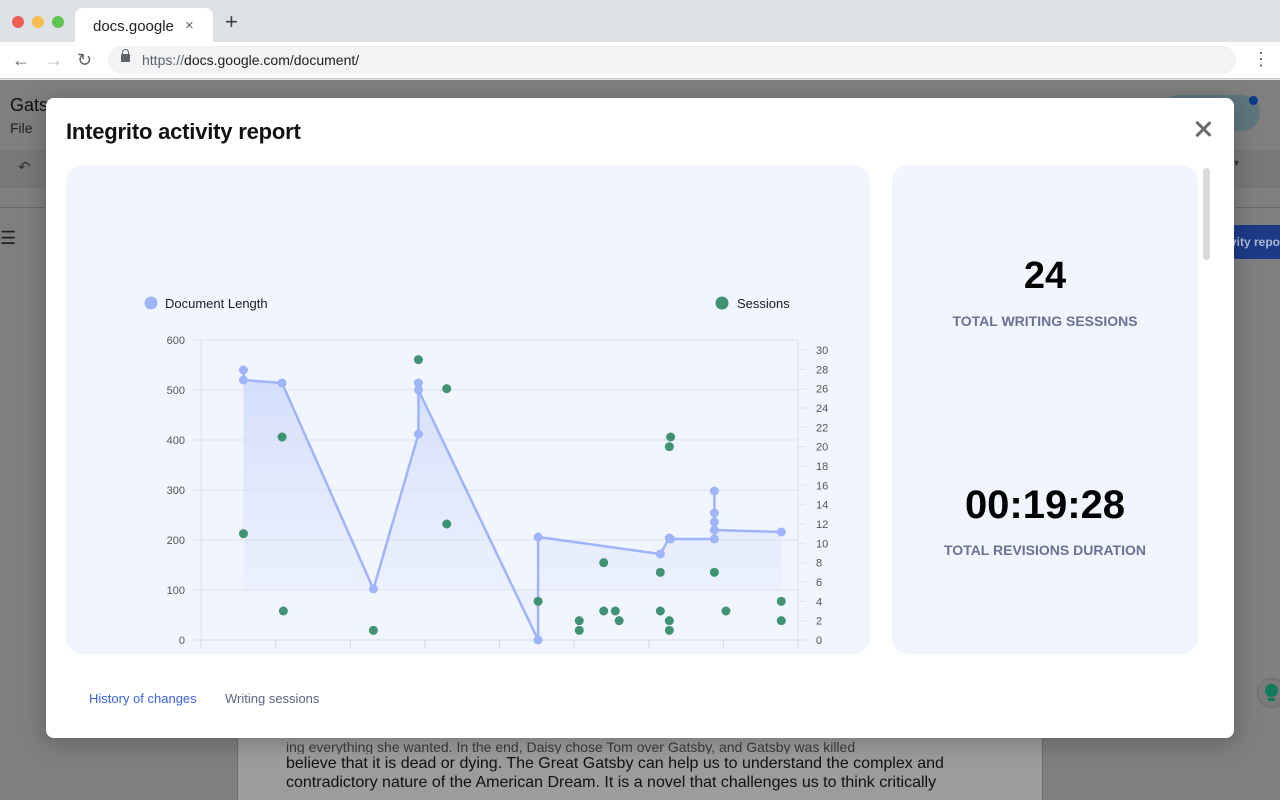 The height and width of the screenshot is (800, 1280). I want to click on browser-tab-strip: docs.google × +, so click(640, 21).